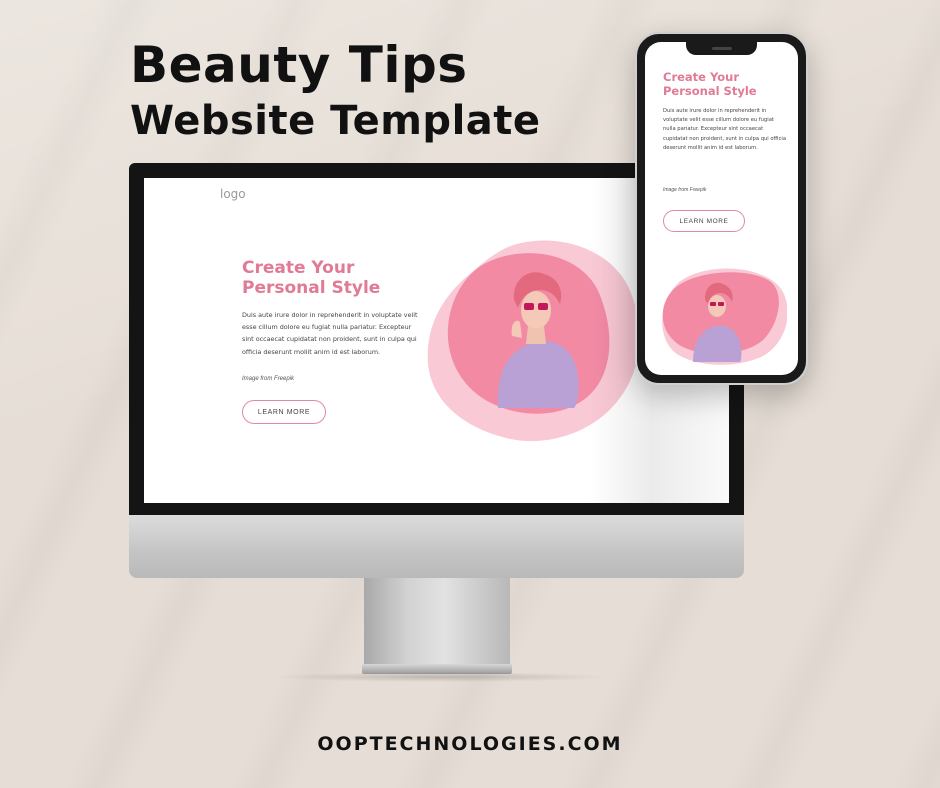 This screenshot has width=940, height=788. I want to click on site-logo: logo, so click(233, 194).